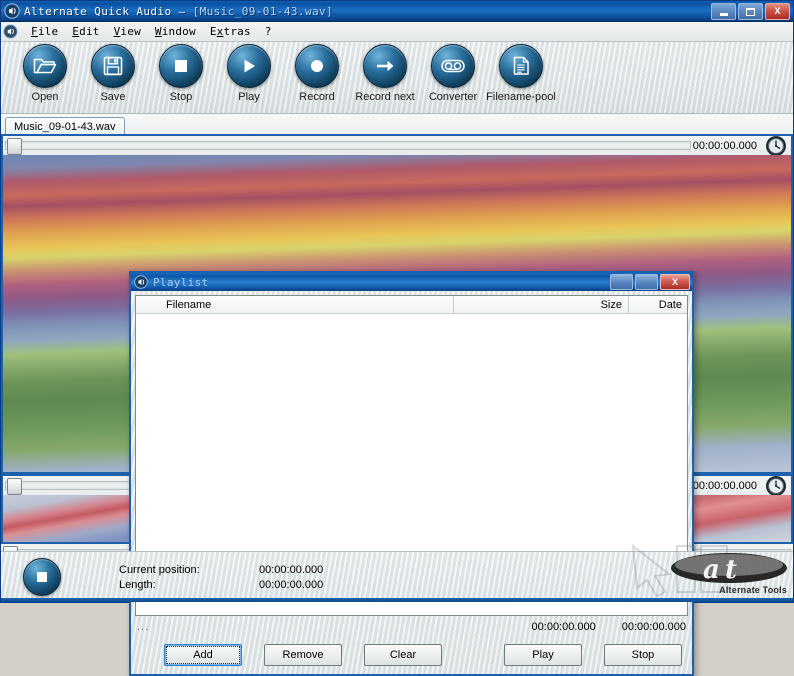 The image size is (794, 676). I want to click on play-orb, so click(249, 66).